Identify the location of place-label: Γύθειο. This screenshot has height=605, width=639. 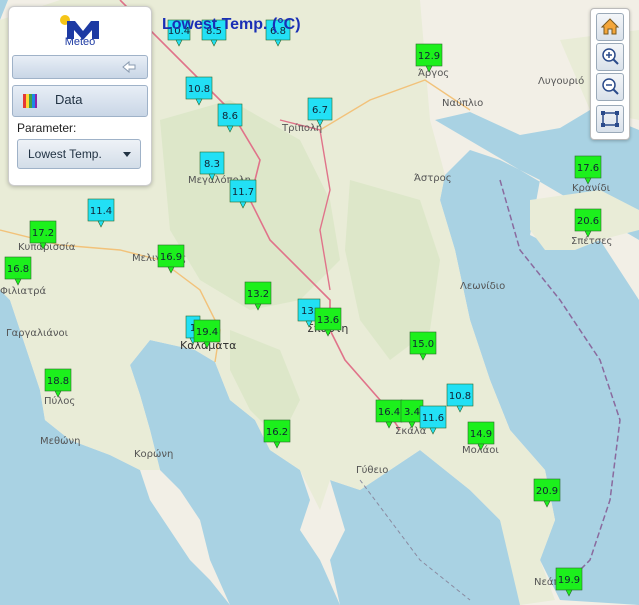
(372, 470).